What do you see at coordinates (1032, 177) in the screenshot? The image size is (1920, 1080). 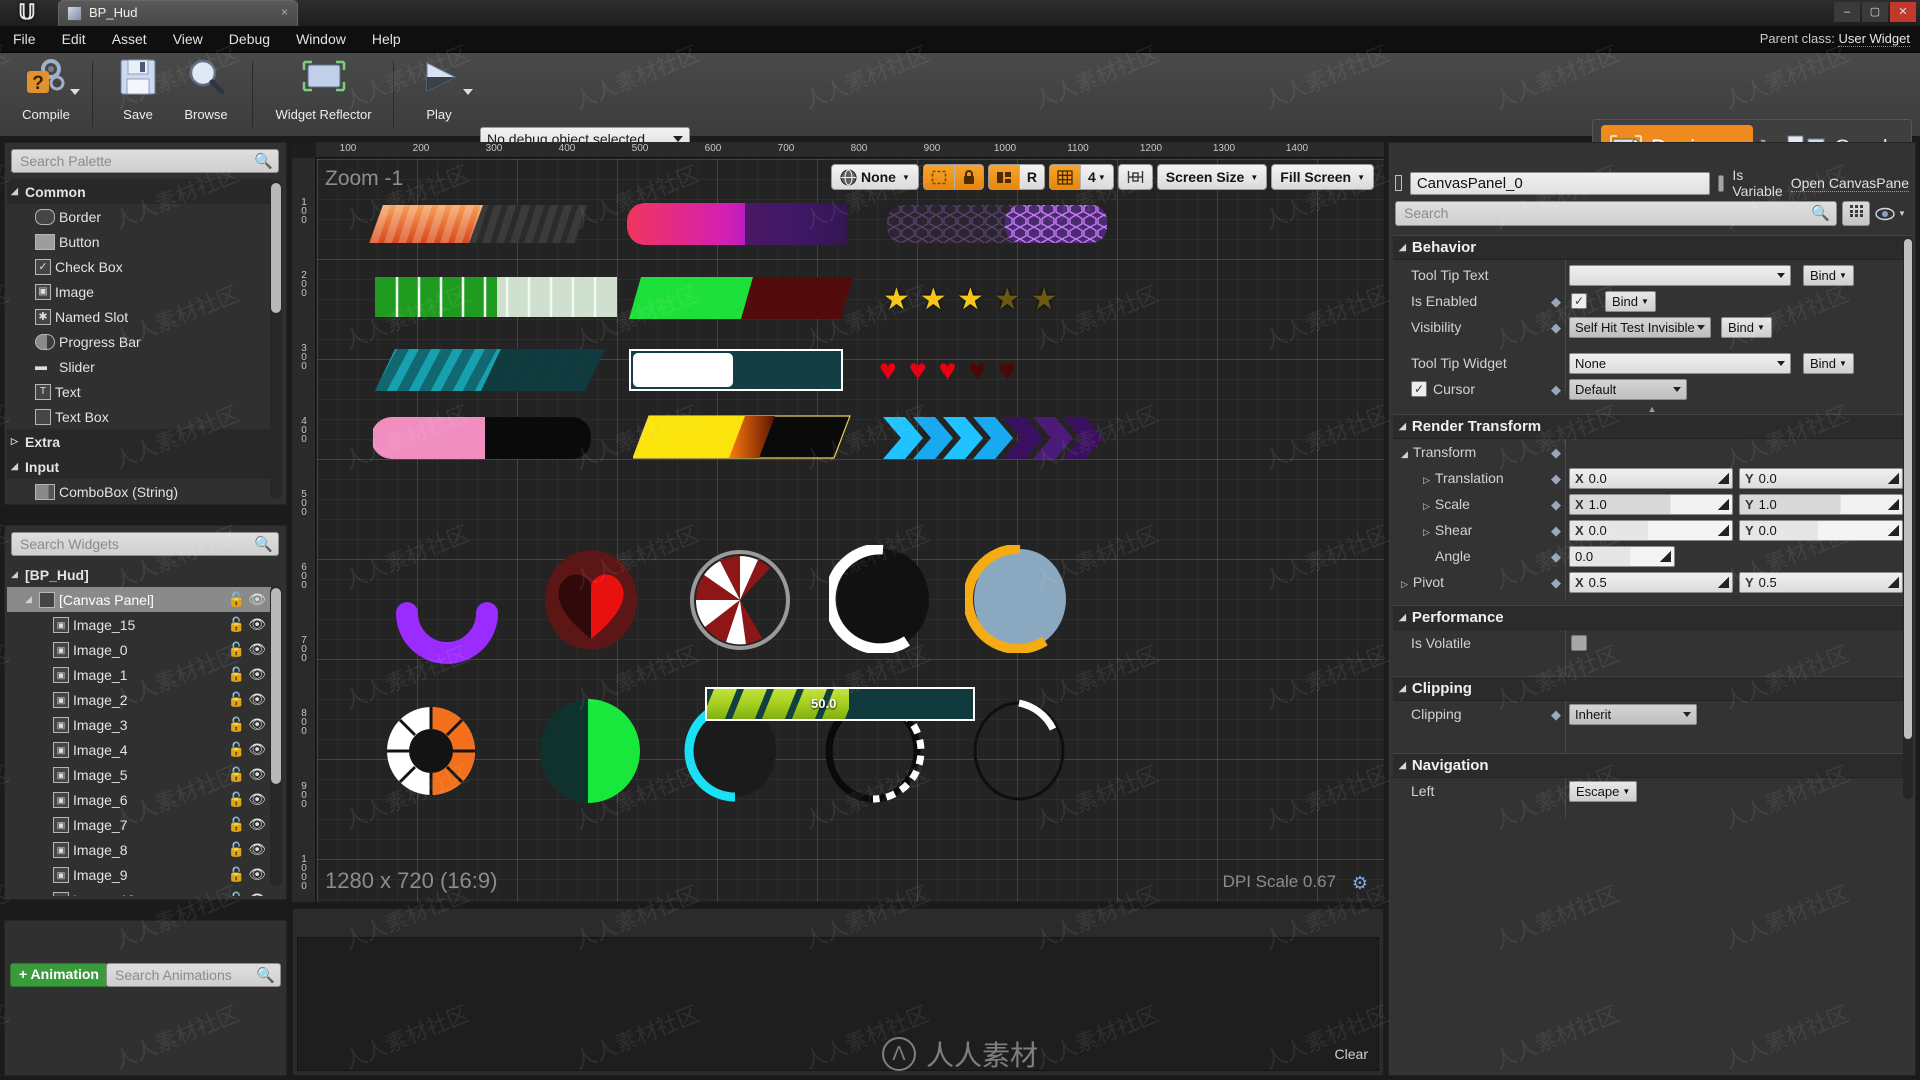 I see `rotation-snap-label: R` at bounding box center [1032, 177].